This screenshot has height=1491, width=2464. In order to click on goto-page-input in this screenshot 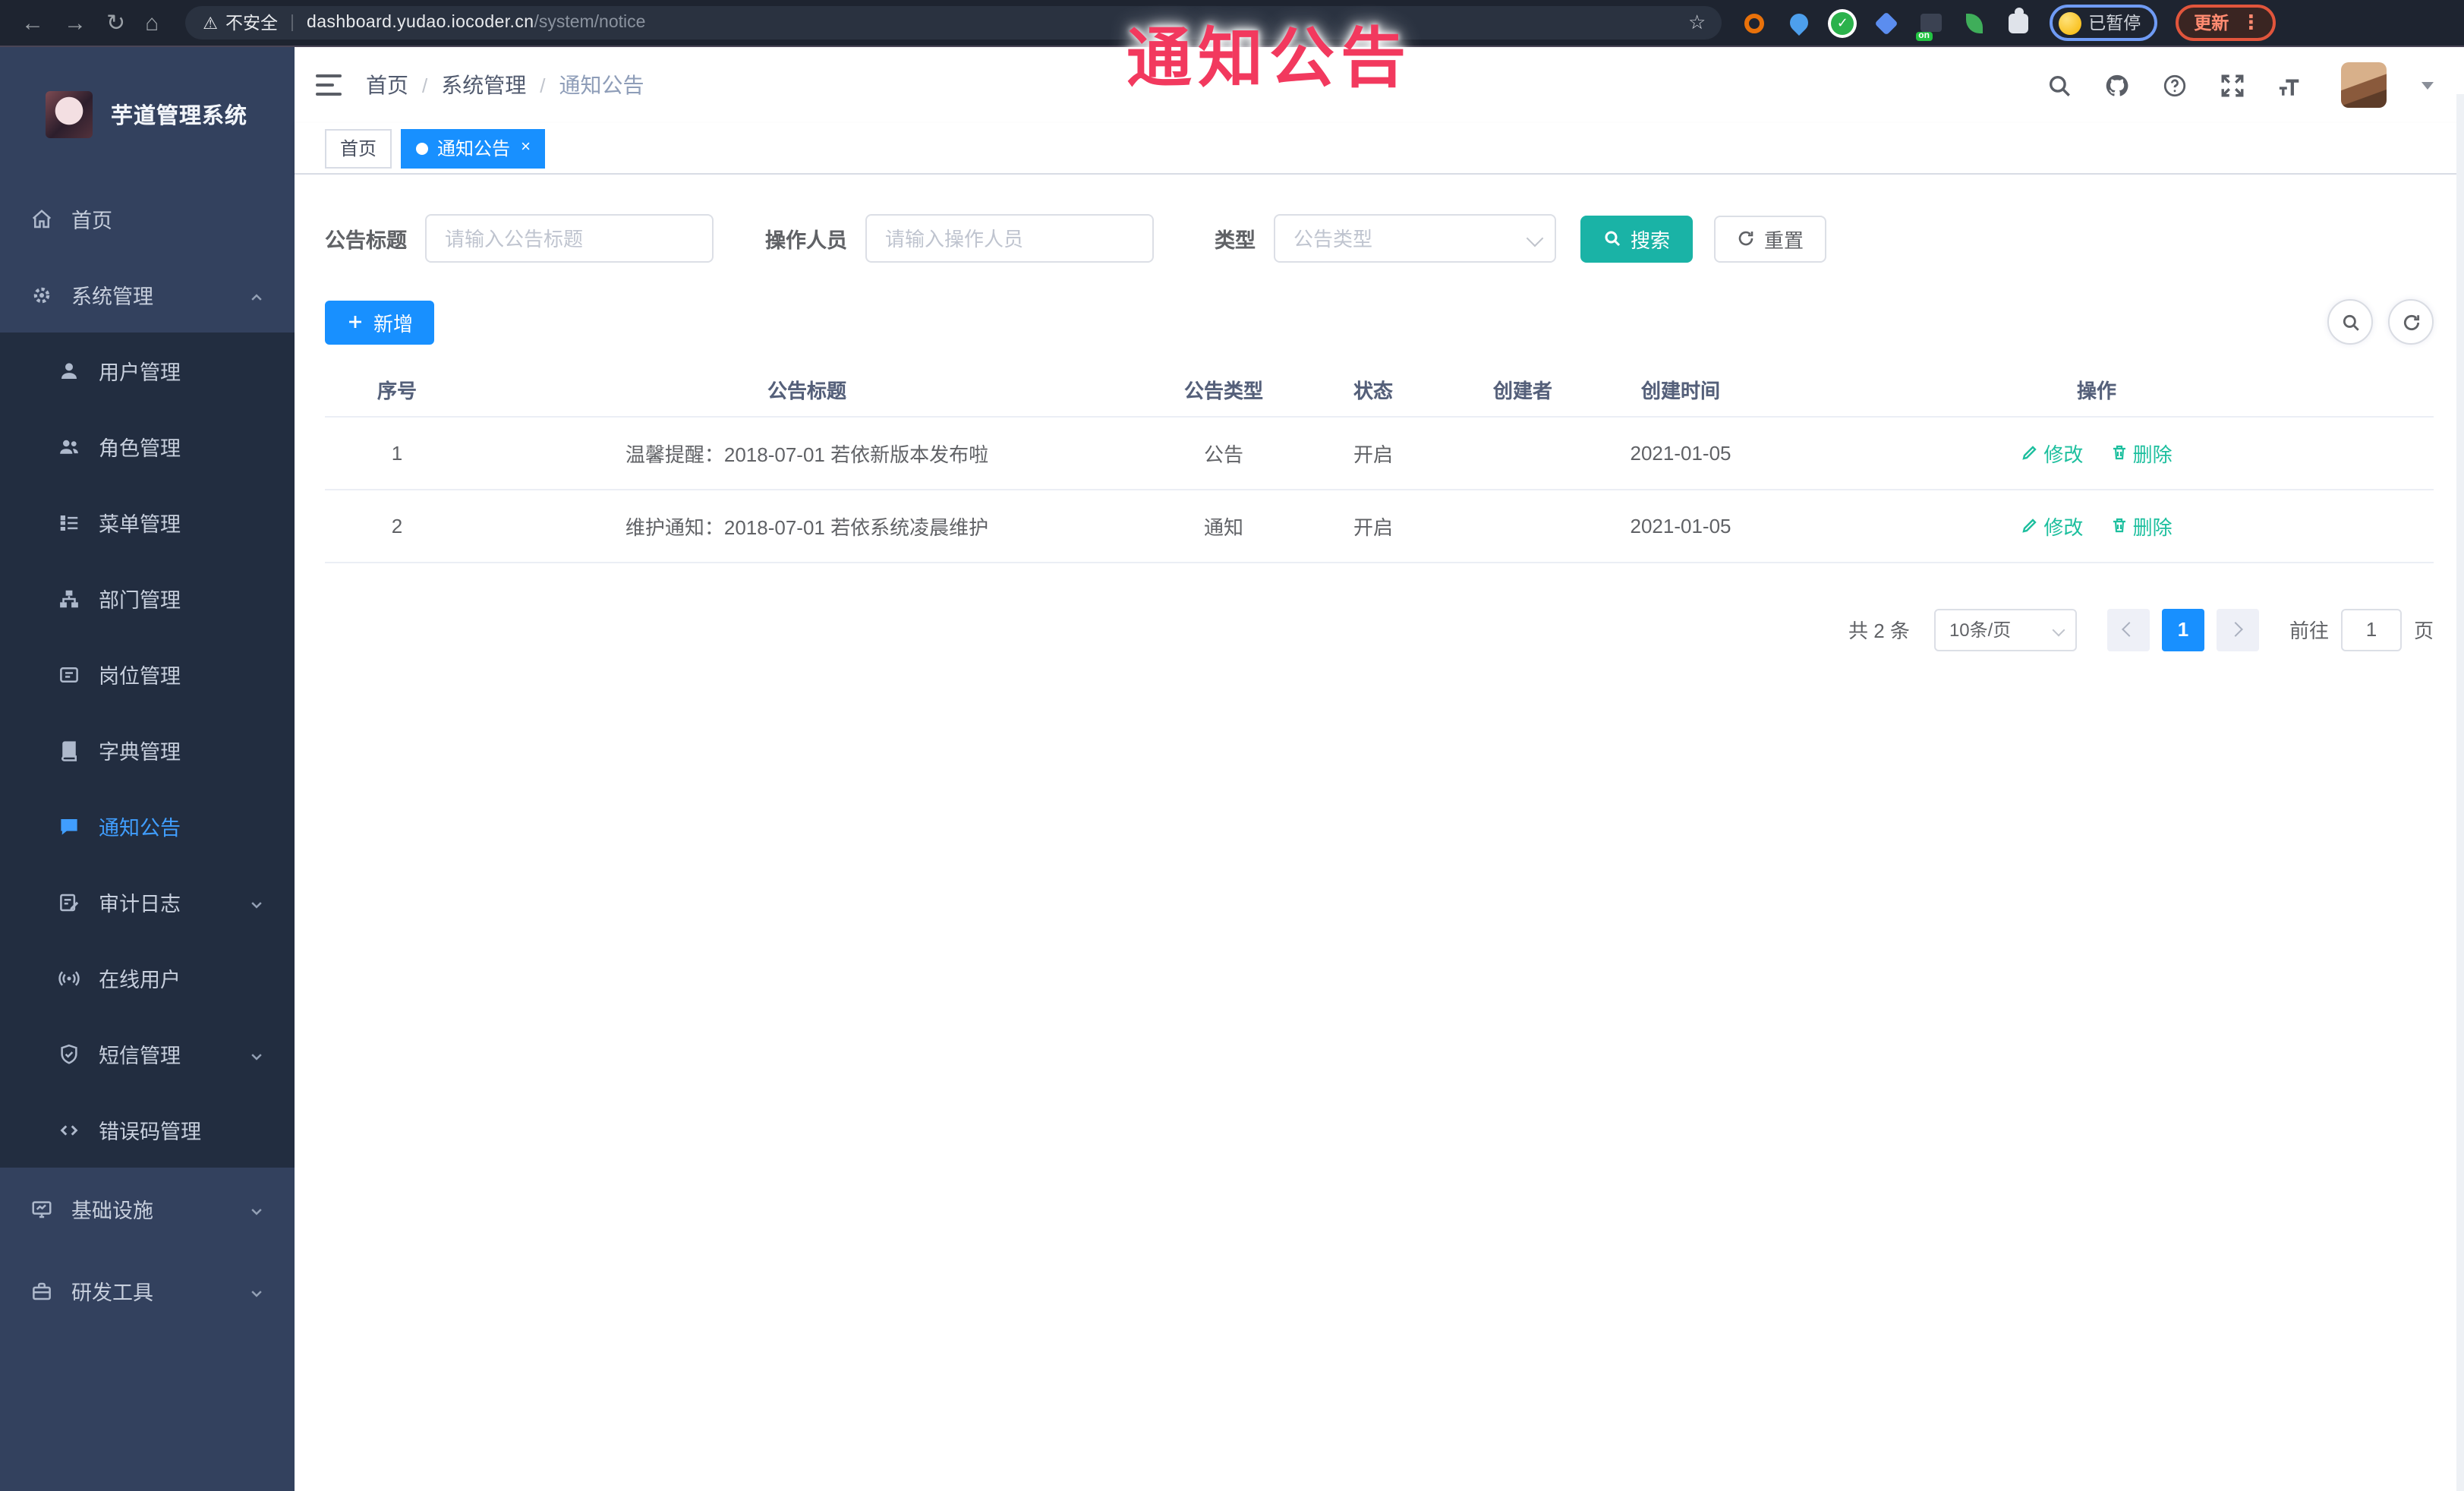, I will do `click(2371, 629)`.